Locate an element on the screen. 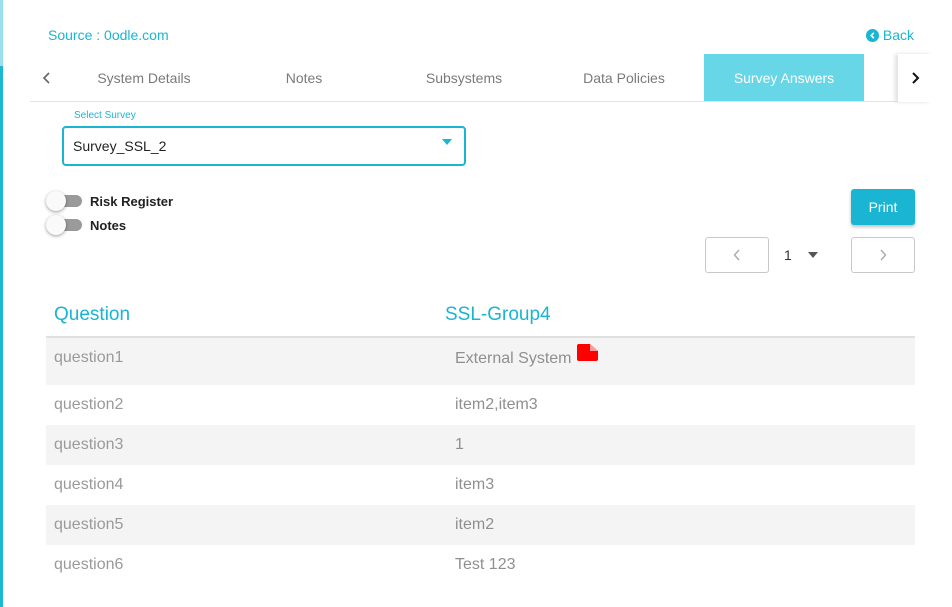  question-cell: question2 is located at coordinates (89, 404).